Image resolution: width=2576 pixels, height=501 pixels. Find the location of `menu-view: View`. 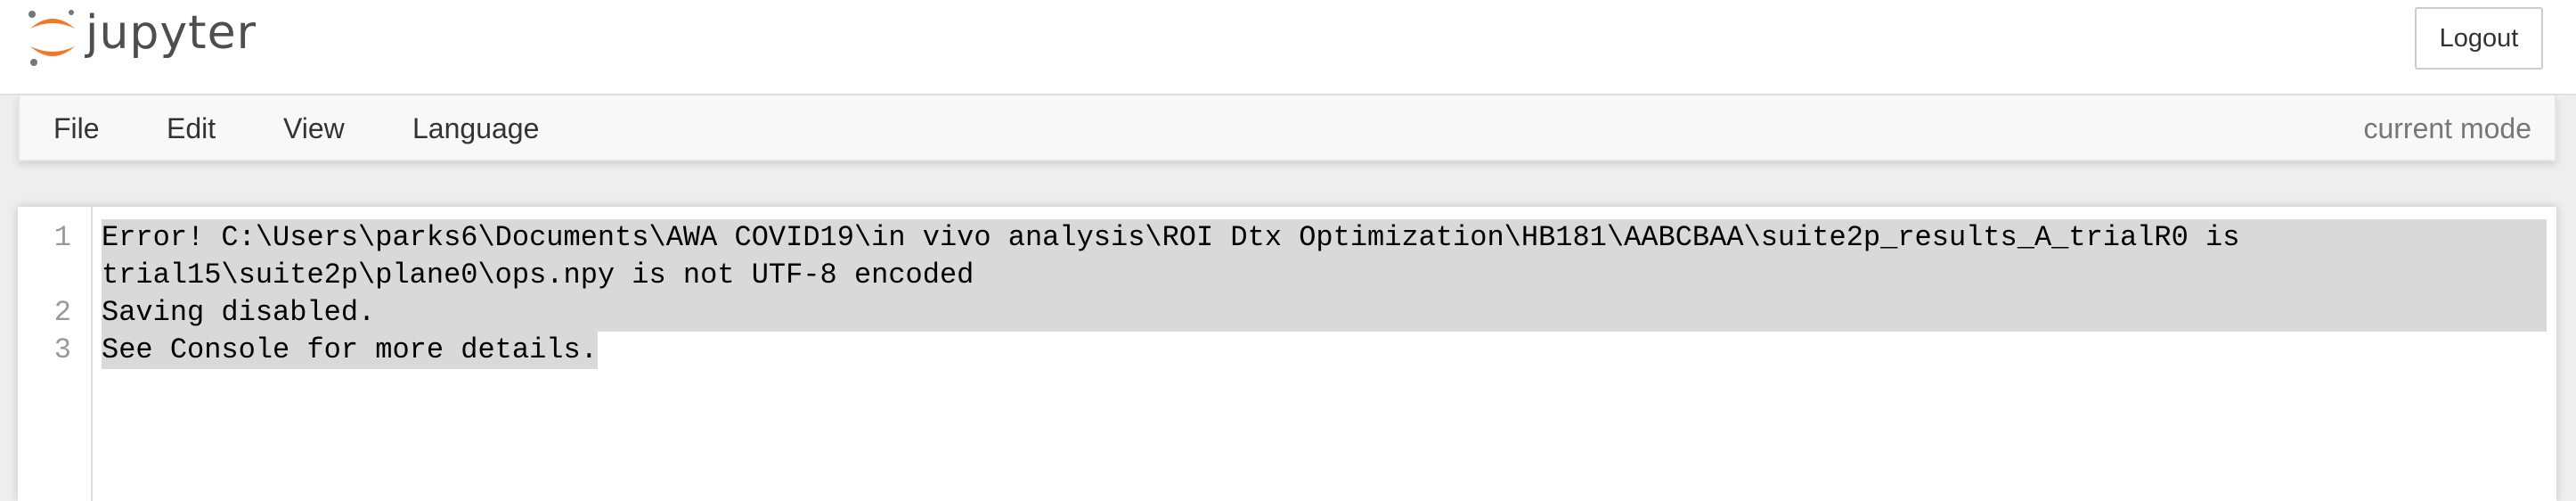

menu-view: View is located at coordinates (314, 128).